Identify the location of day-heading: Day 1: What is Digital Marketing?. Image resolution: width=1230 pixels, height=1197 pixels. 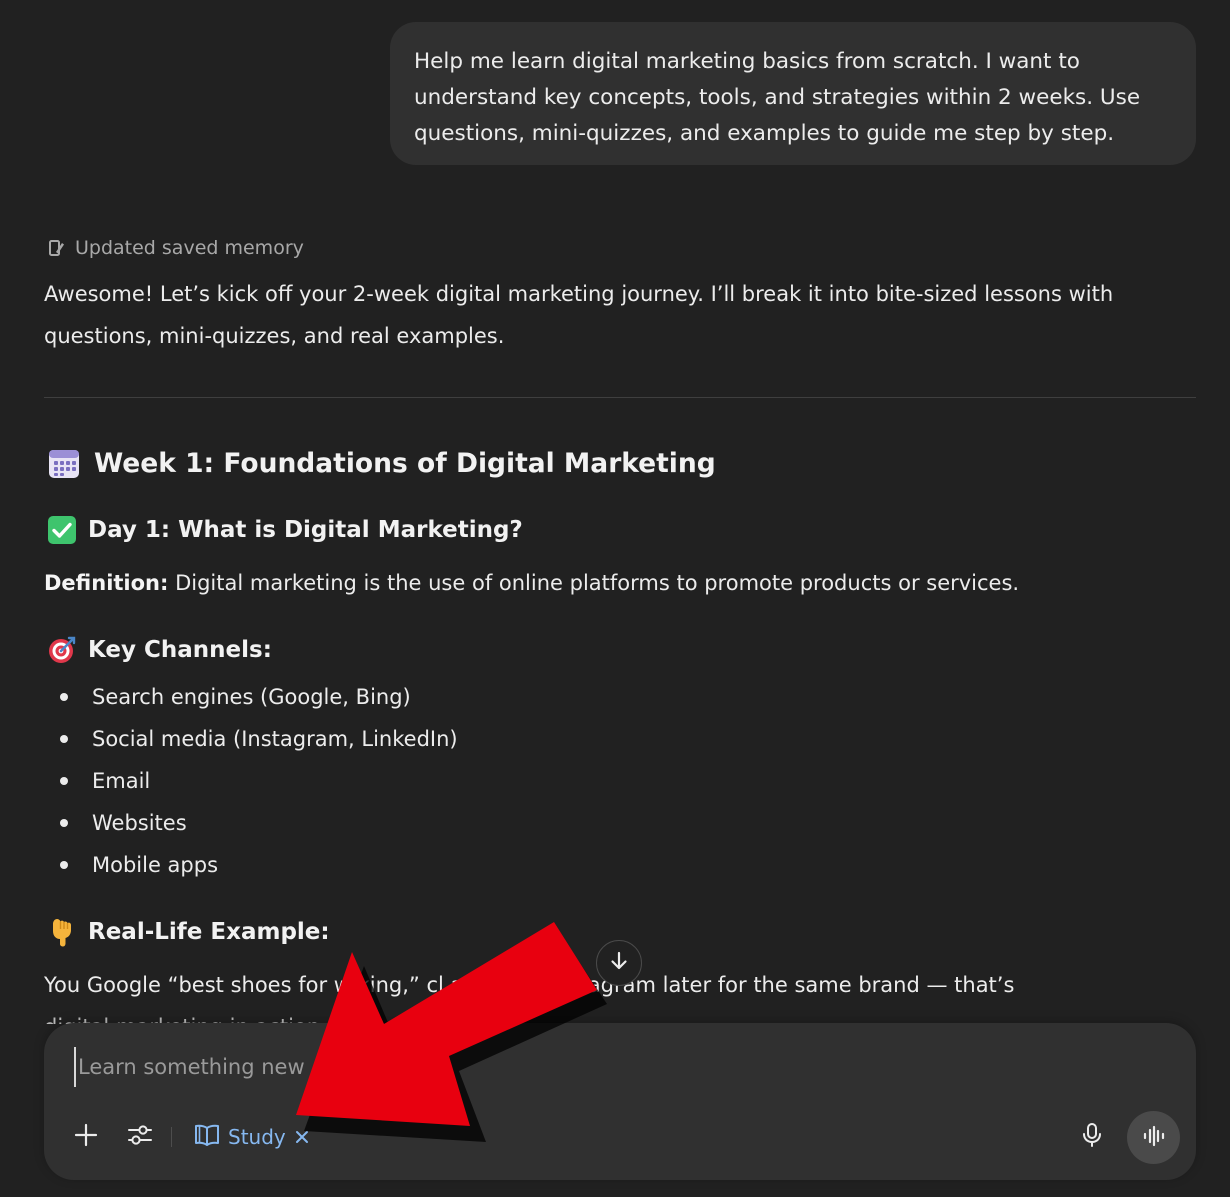
(285, 530).